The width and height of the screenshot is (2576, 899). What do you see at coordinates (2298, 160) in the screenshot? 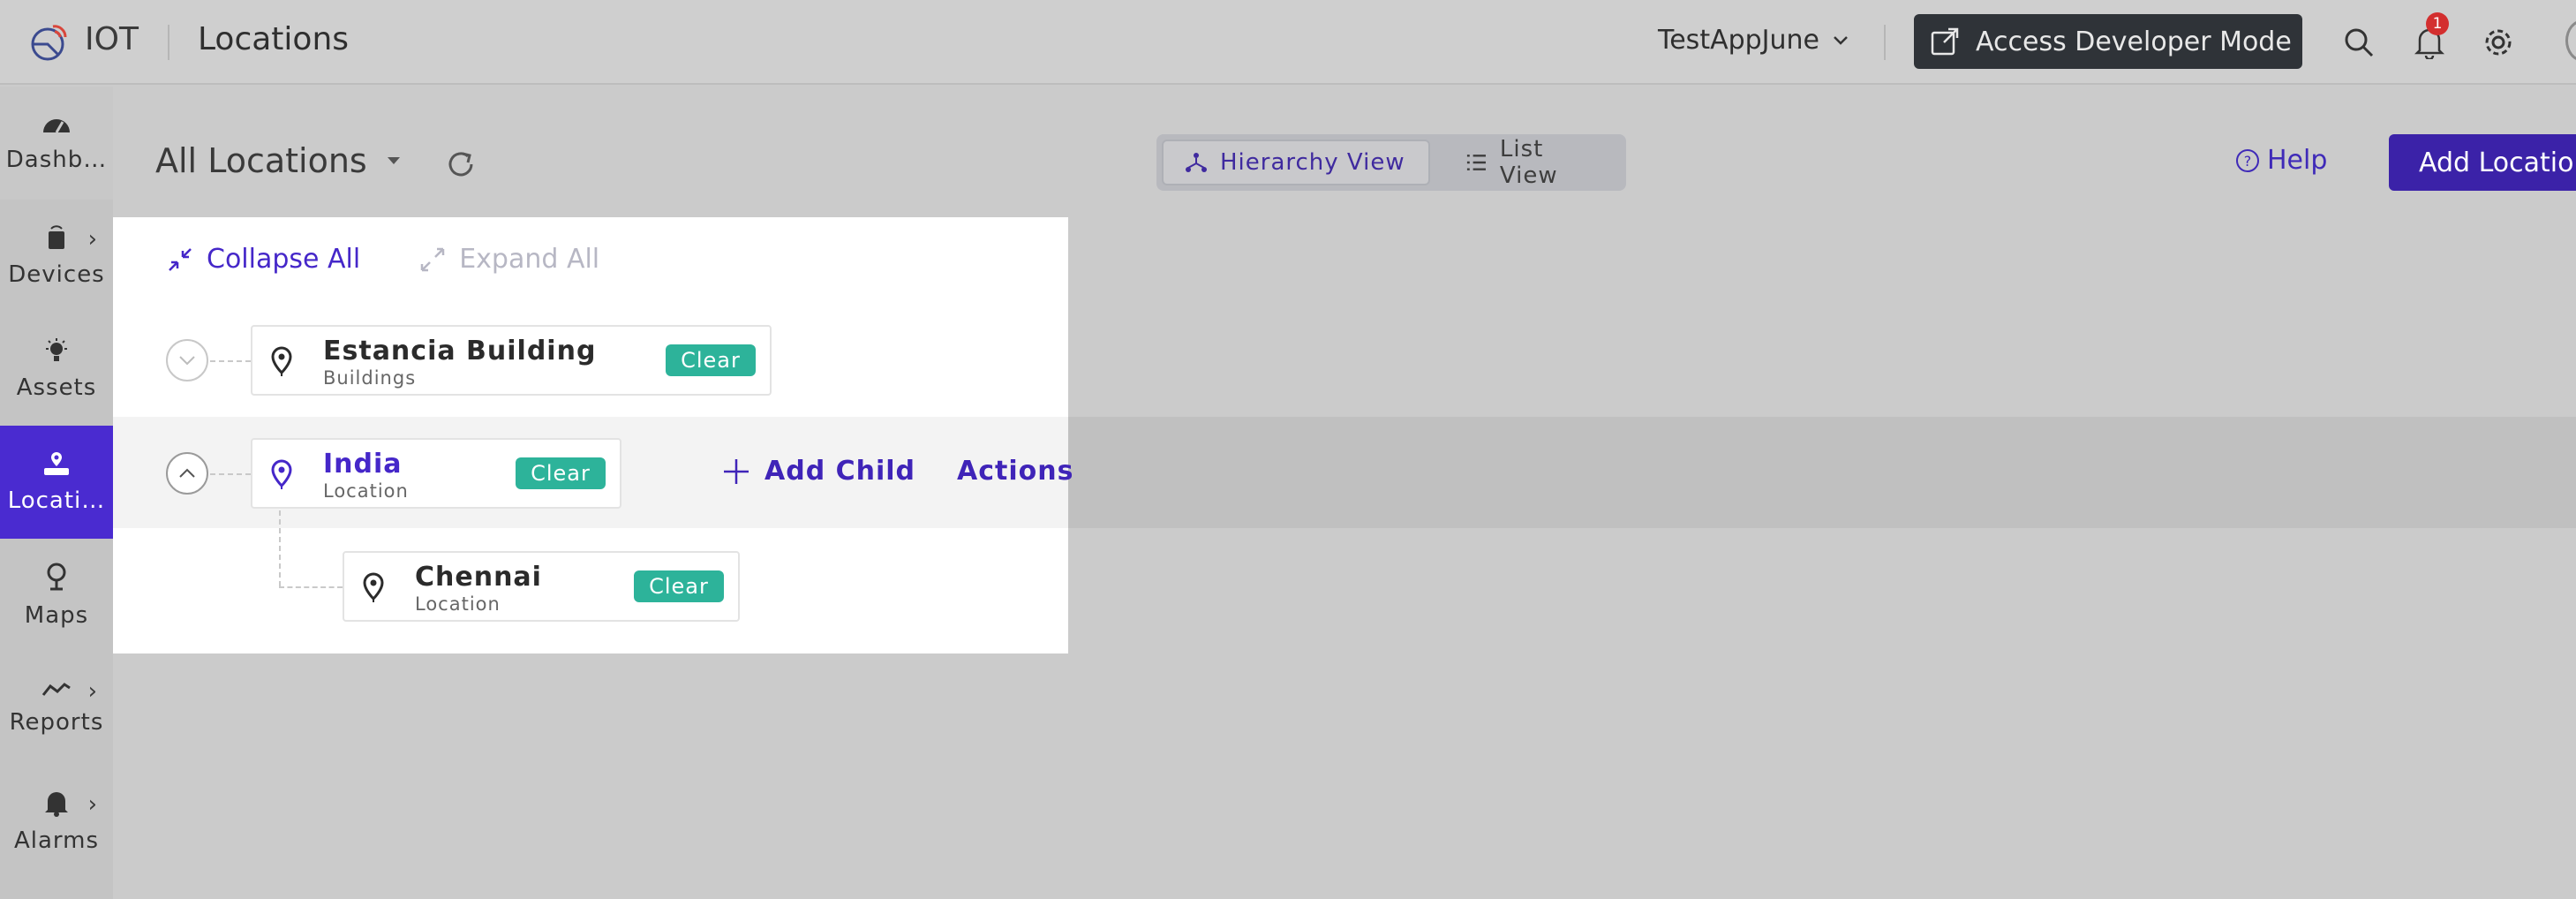
I see `help-label: Help` at bounding box center [2298, 160].